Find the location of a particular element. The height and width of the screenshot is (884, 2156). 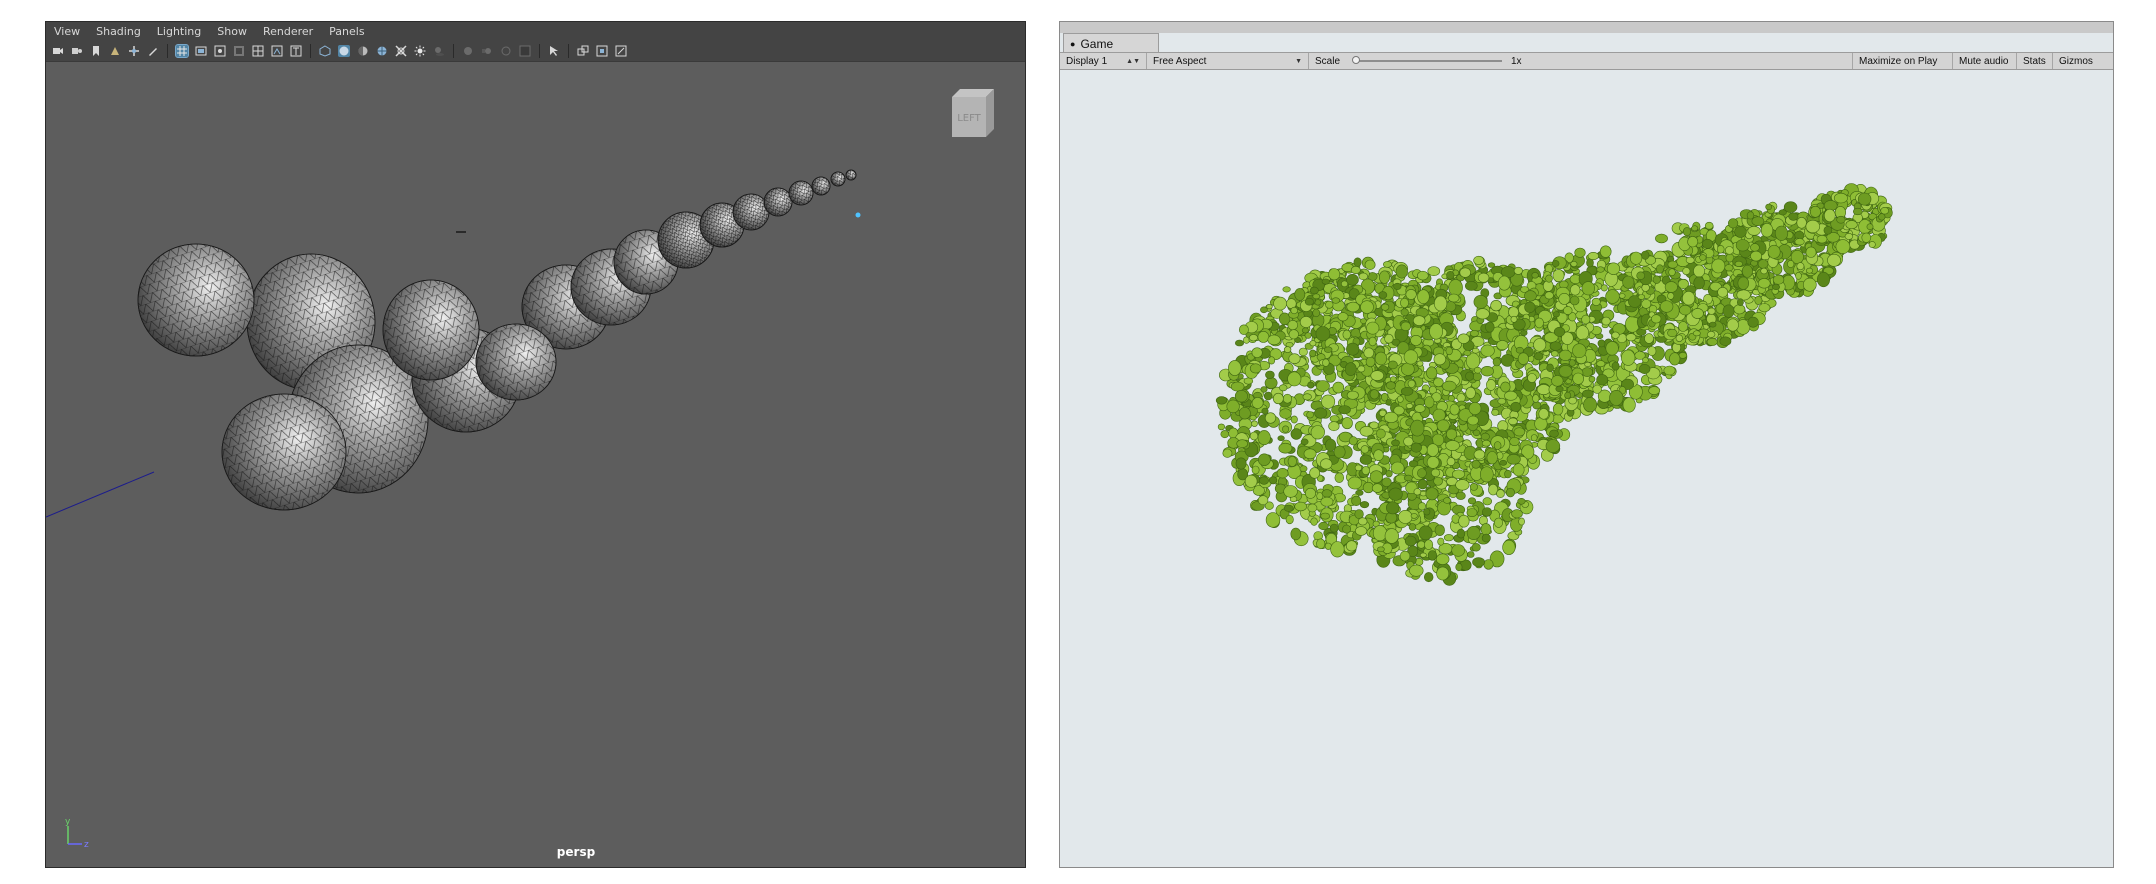

use-default-material-icon is located at coordinates (363, 51).